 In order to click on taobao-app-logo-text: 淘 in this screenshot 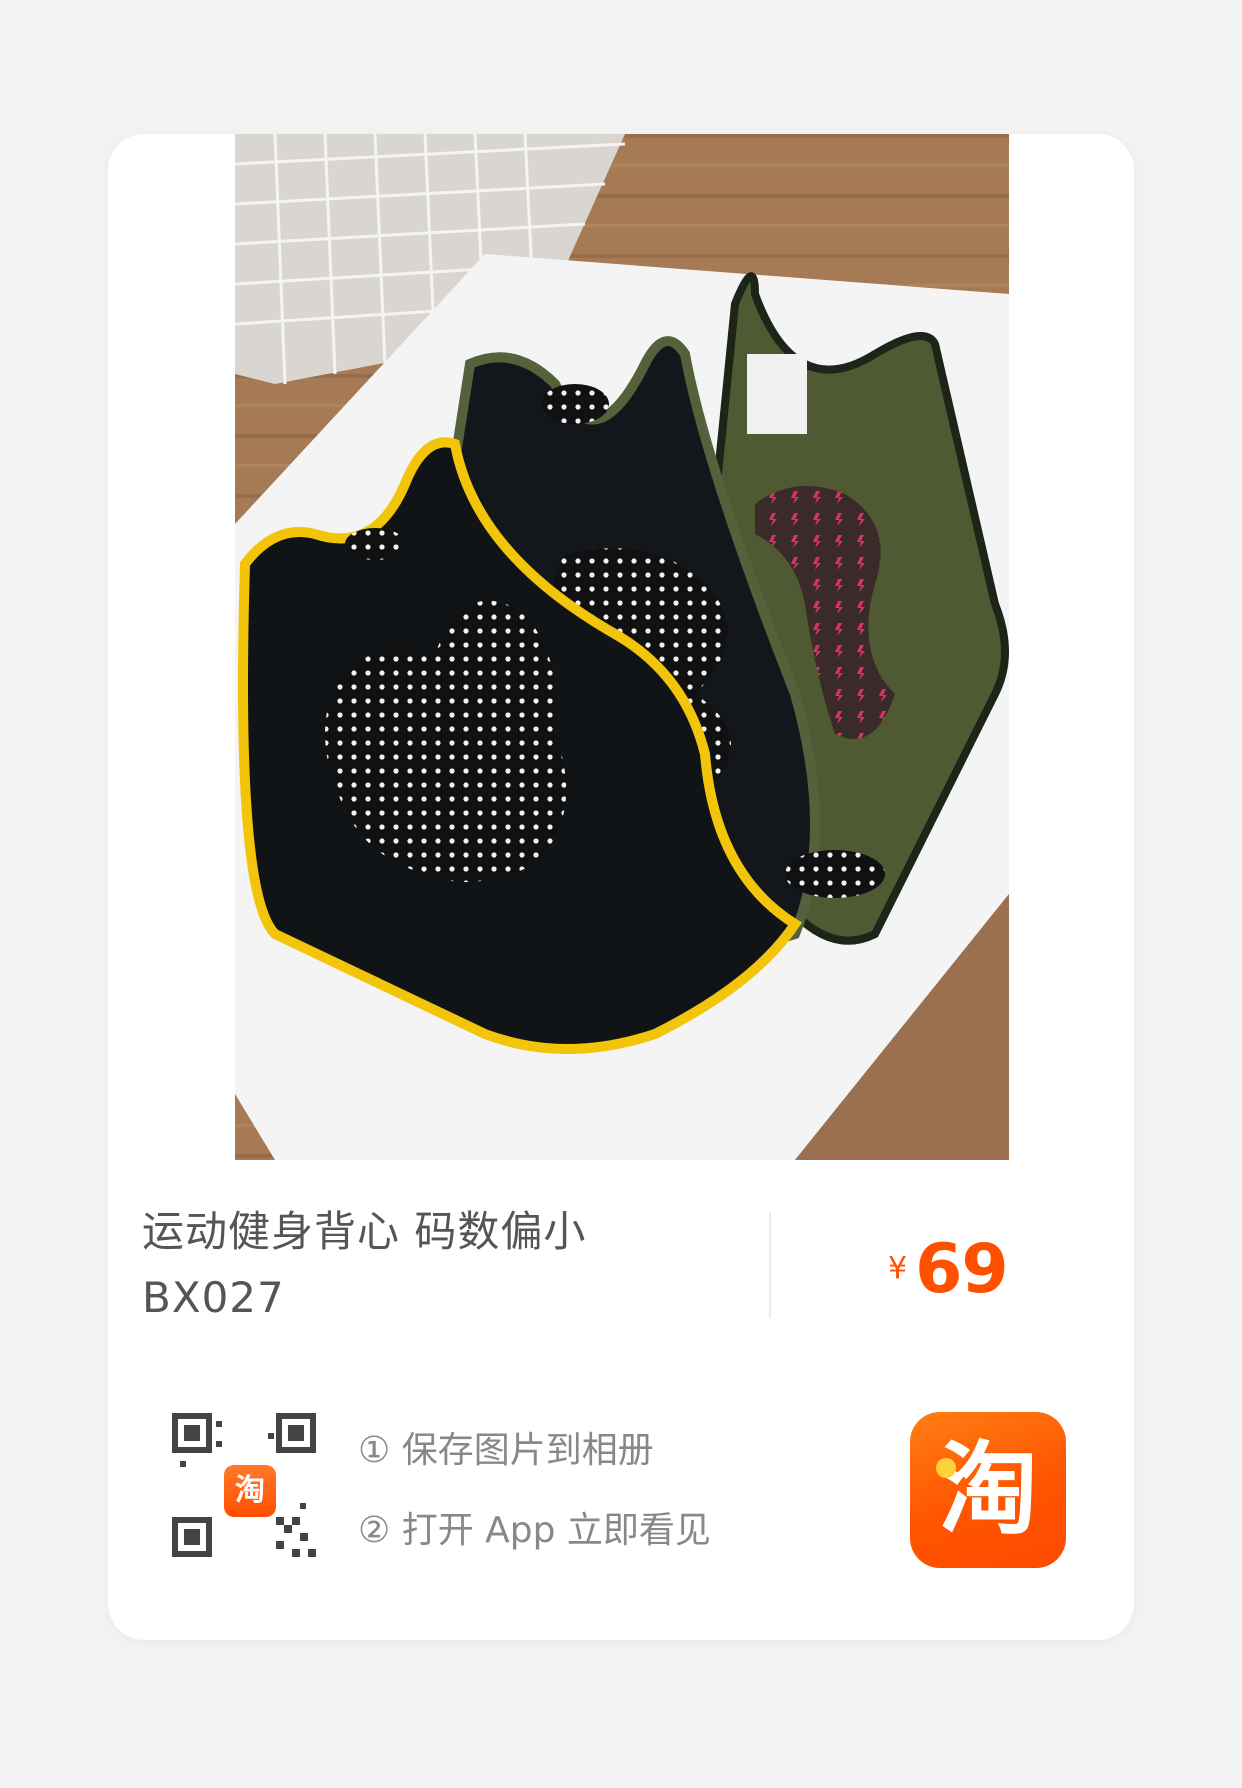, I will do `click(988, 1489)`.